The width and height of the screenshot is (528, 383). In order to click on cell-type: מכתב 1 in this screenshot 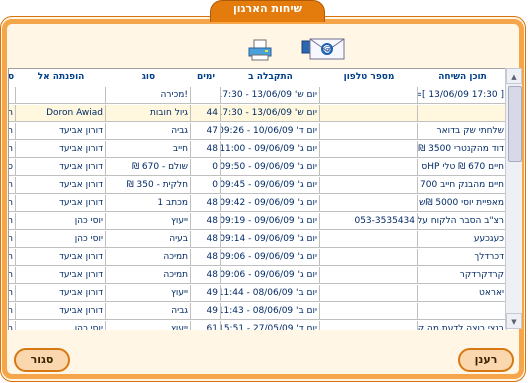, I will do `click(148, 203)`.